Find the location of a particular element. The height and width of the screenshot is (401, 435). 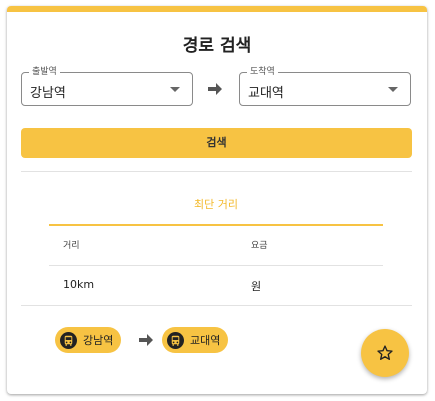

arrival-station-select: 도착역 교대역 is located at coordinates (325, 86).